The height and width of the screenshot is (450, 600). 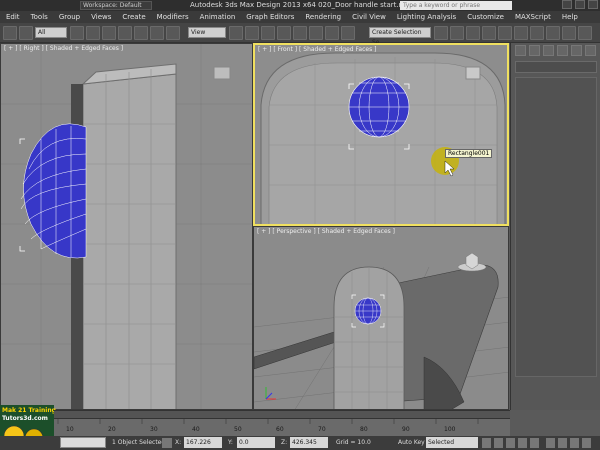 I want to click on lock-selection-icon, so click(x=167, y=443).